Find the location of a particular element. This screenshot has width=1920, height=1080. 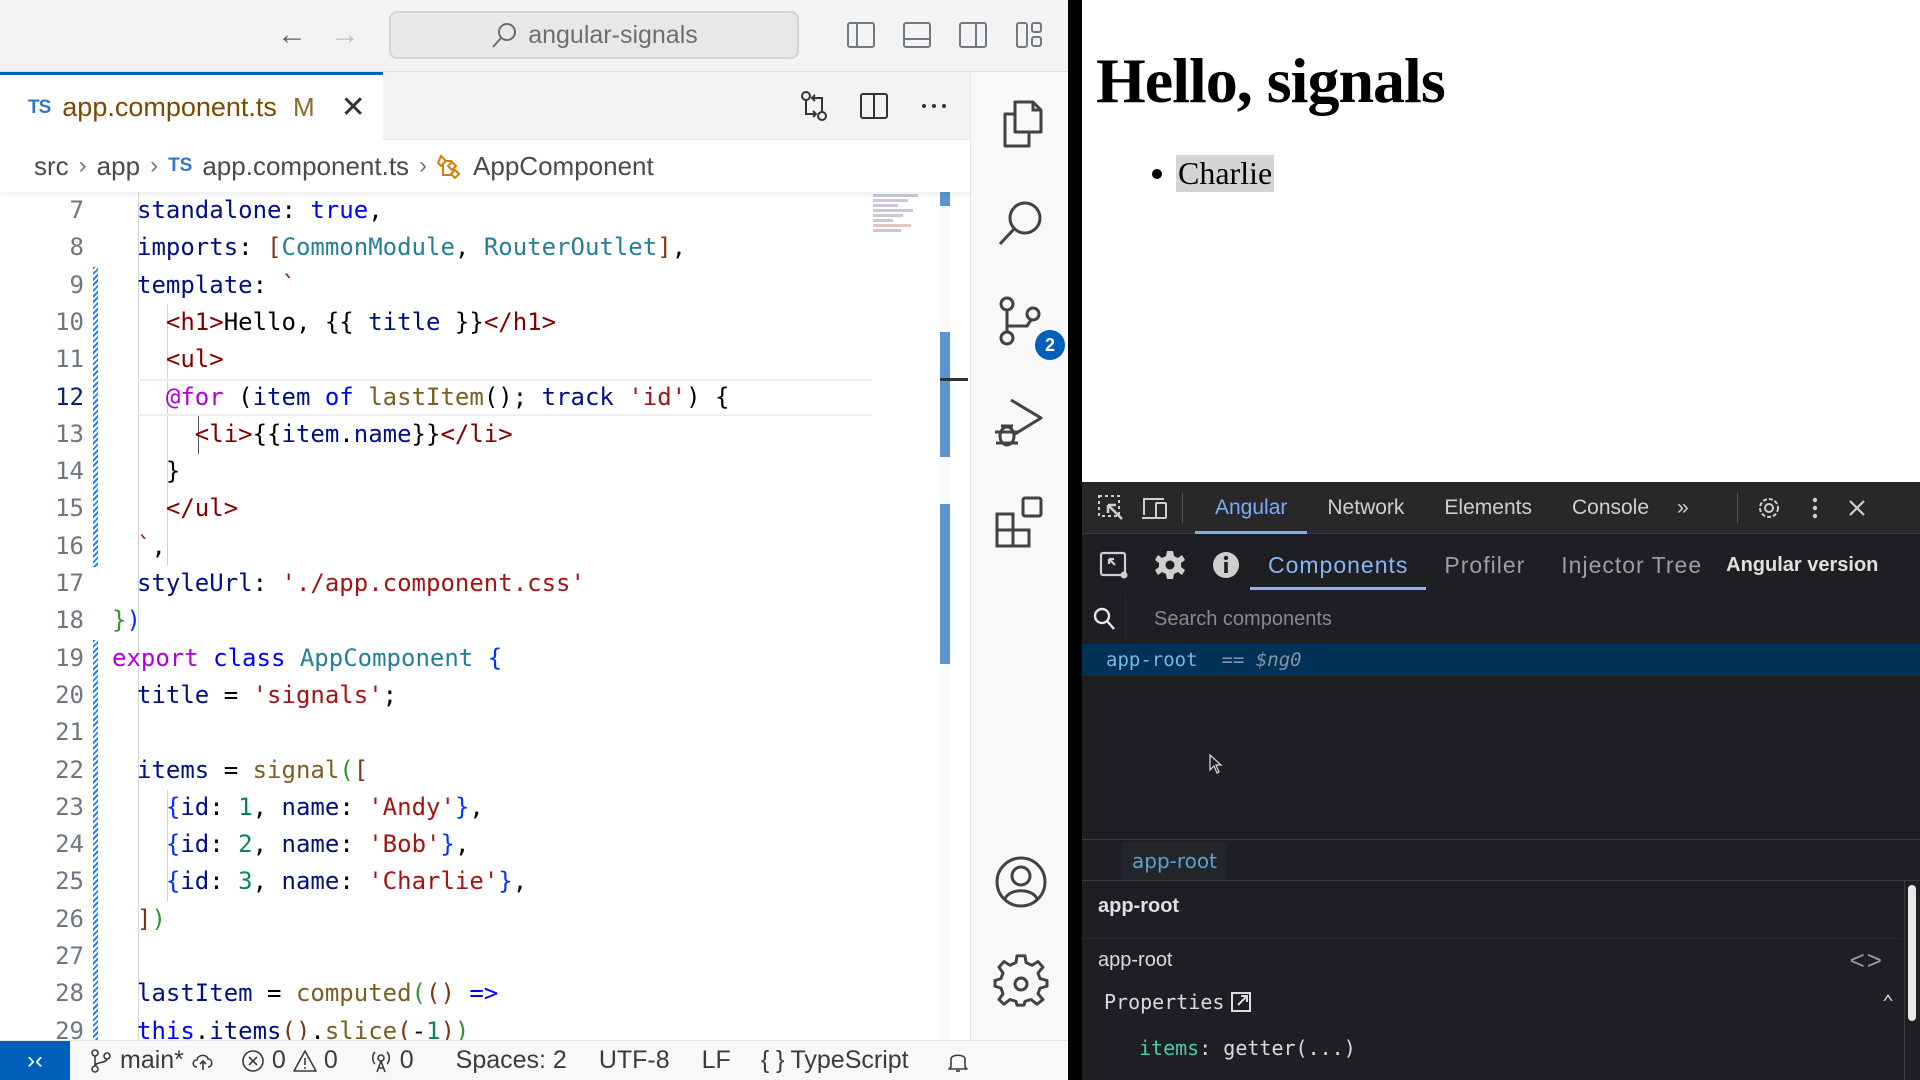

code-text: template: ` is located at coordinates (216, 284).